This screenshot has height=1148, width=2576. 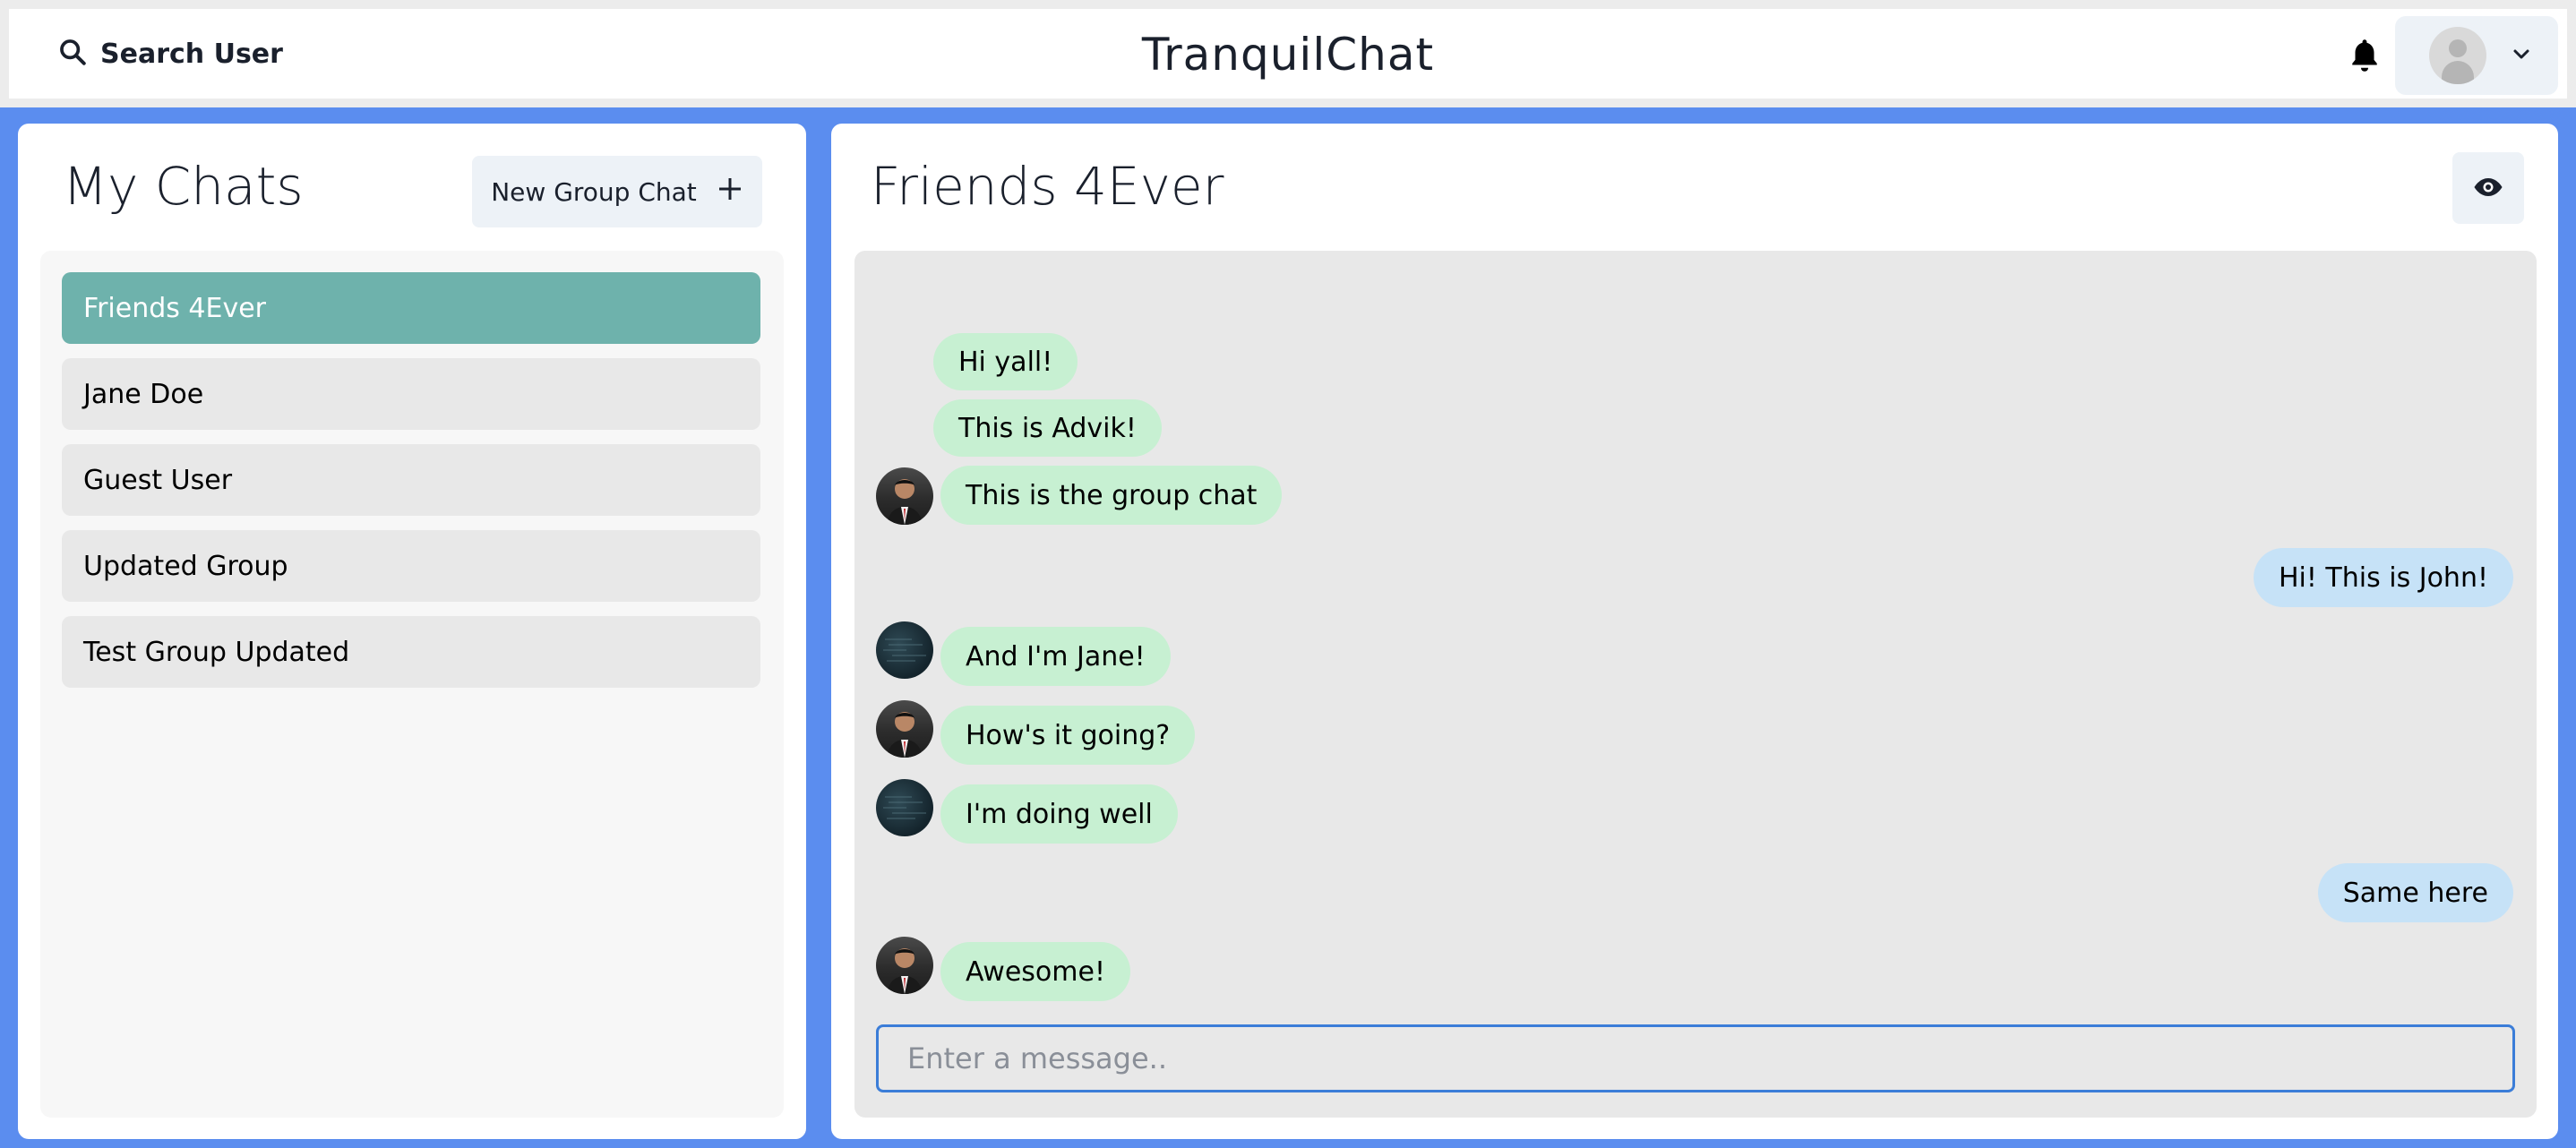 I want to click on chat-list-item: Jane Doe, so click(x=411, y=394).